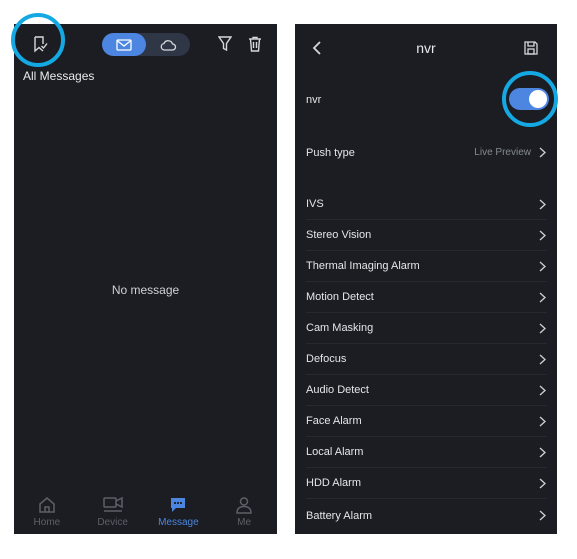 Image resolution: width=577 pixels, height=559 pixels. What do you see at coordinates (314, 99) in the screenshot?
I see `device-toggle-label: nvr` at bounding box center [314, 99].